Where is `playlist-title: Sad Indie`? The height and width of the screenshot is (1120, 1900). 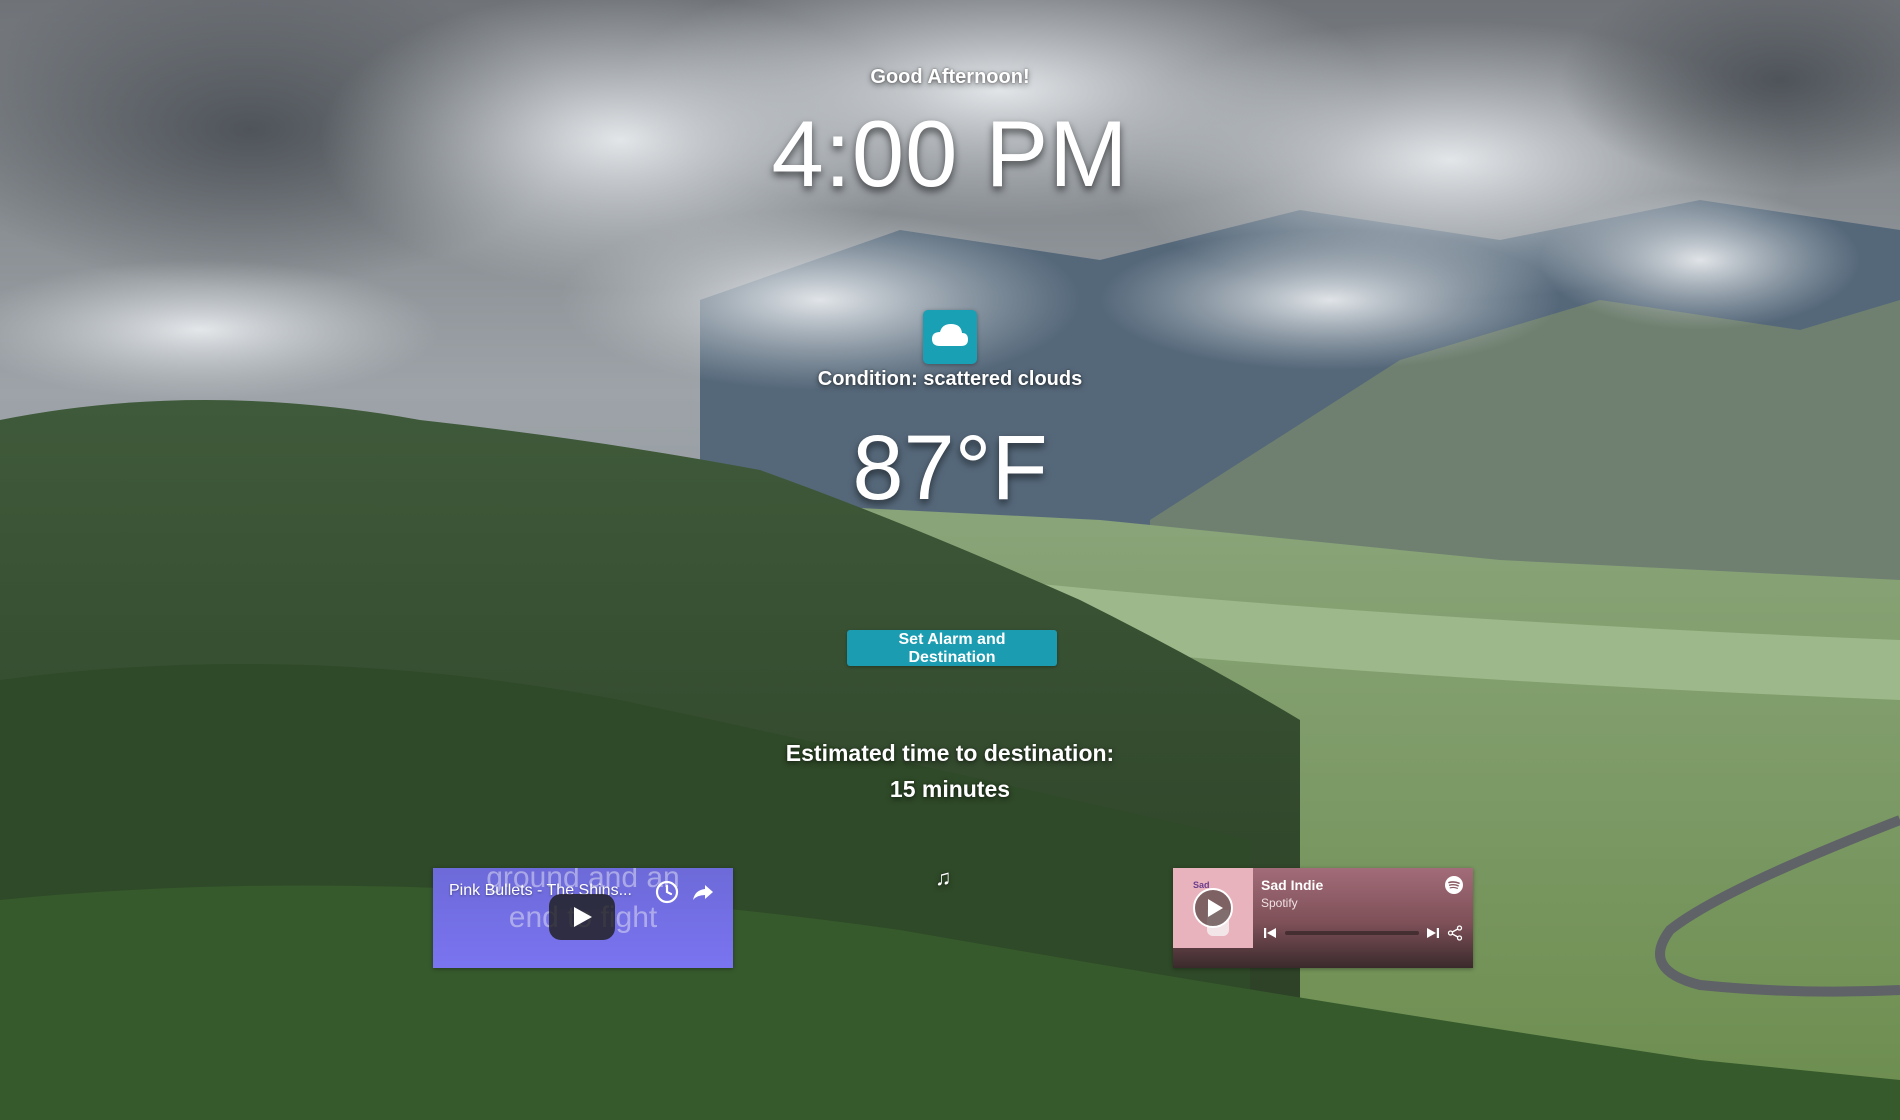
playlist-title: Sad Indie is located at coordinates (1292, 885).